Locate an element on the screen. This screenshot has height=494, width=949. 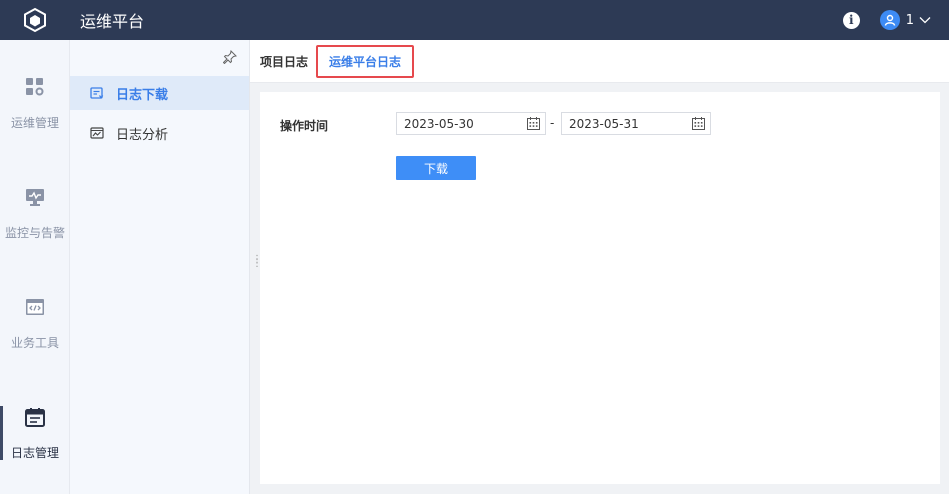
pin-icon is located at coordinates (230, 57).